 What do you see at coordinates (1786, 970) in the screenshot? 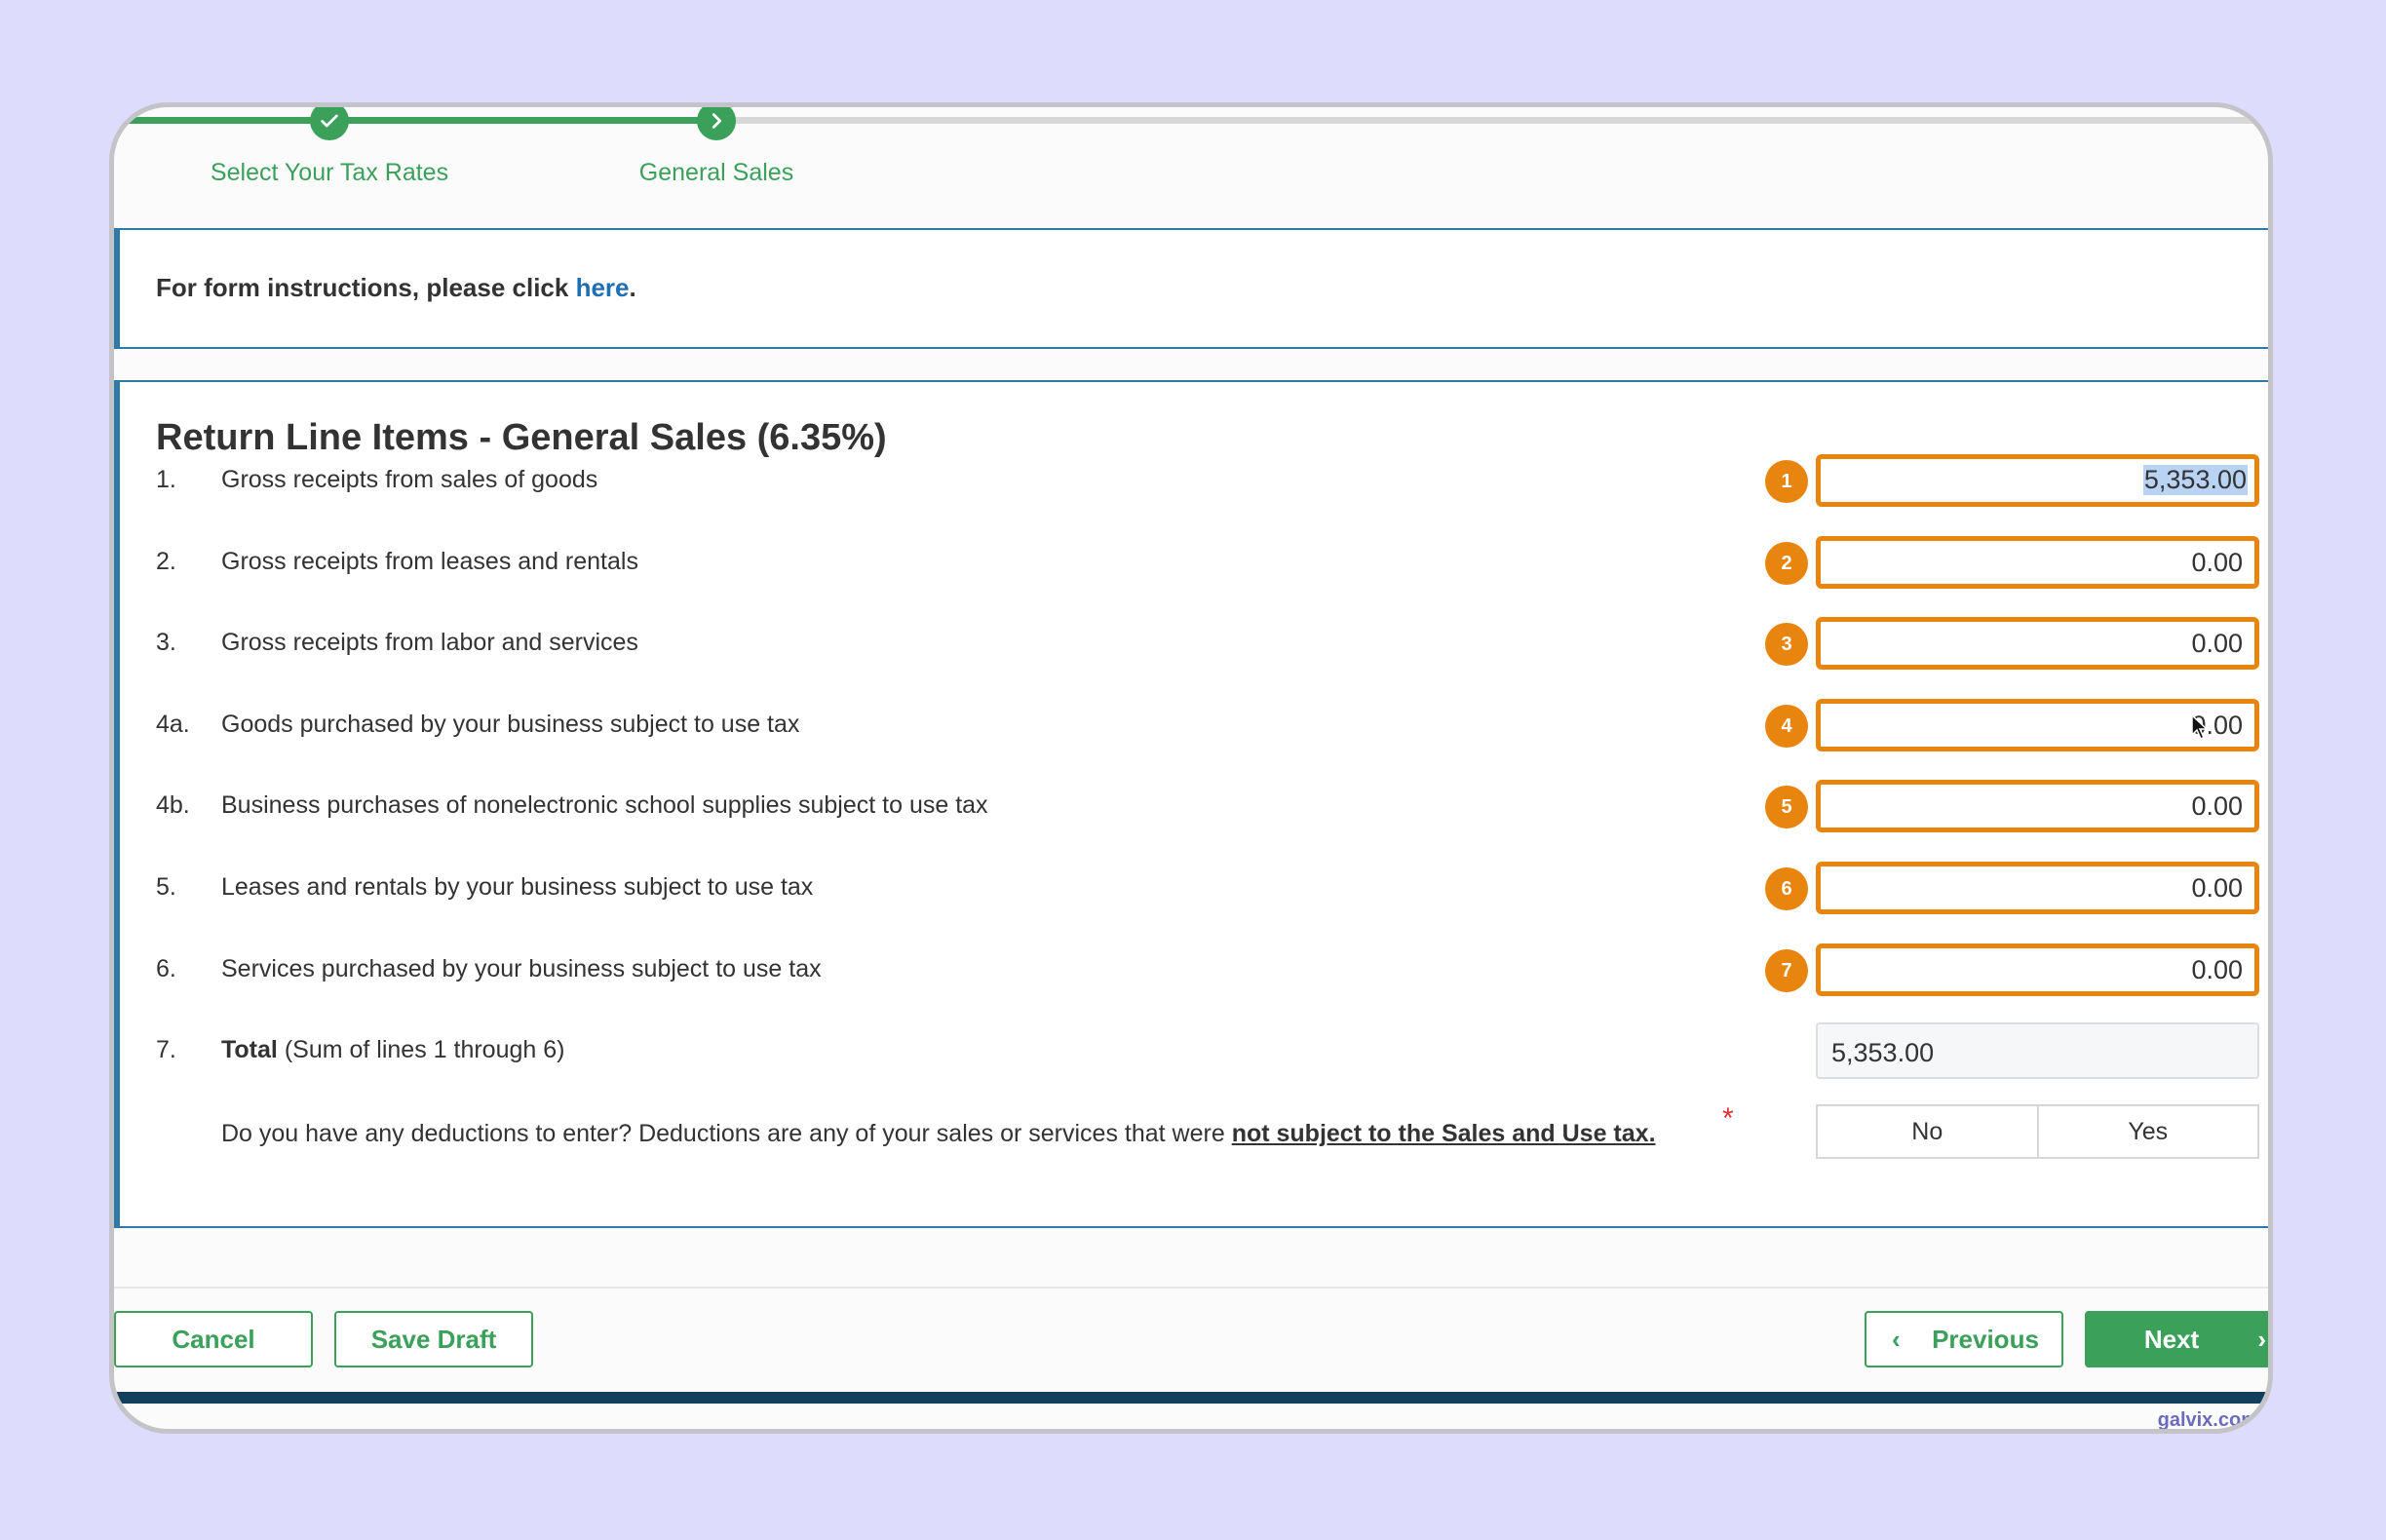
I see `step-badge: 7` at bounding box center [1786, 970].